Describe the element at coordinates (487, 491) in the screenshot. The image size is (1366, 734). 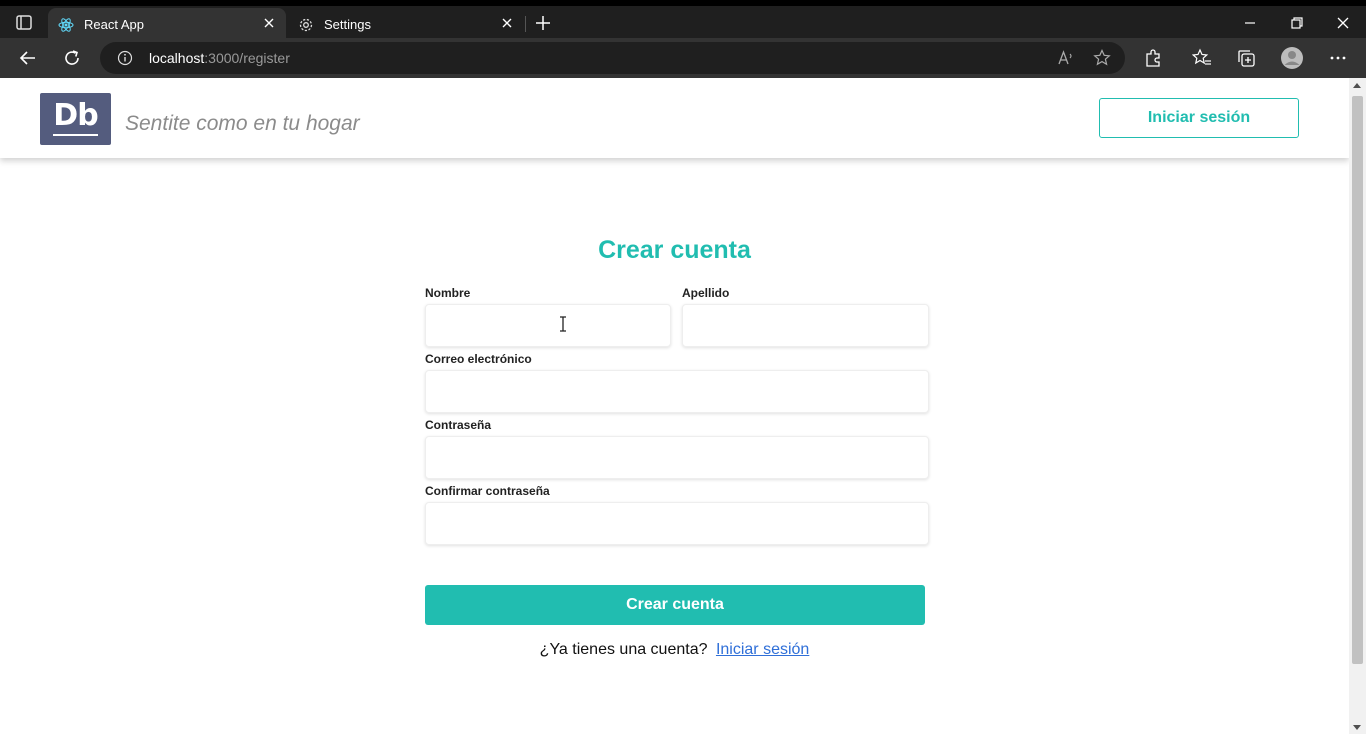
I see `confirm-password-label: Confirmar contraseña` at that location.